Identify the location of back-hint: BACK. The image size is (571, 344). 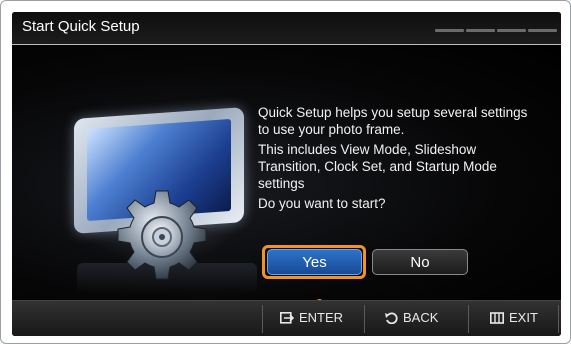
(411, 317).